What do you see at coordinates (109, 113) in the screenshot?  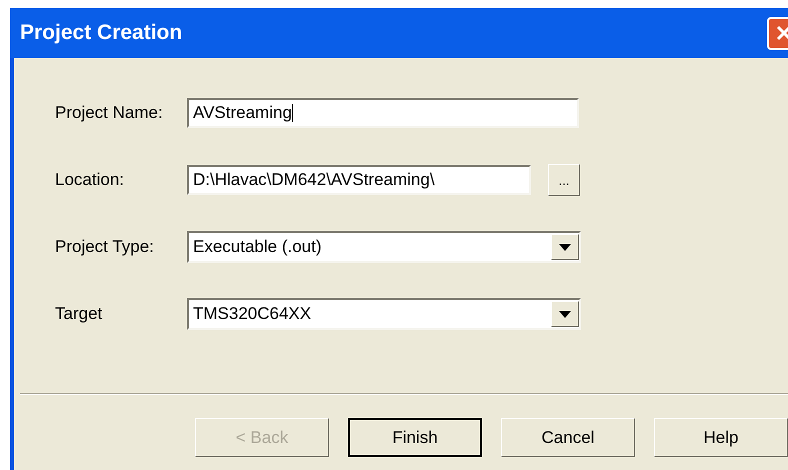 I see `field-label: Project Name:` at bounding box center [109, 113].